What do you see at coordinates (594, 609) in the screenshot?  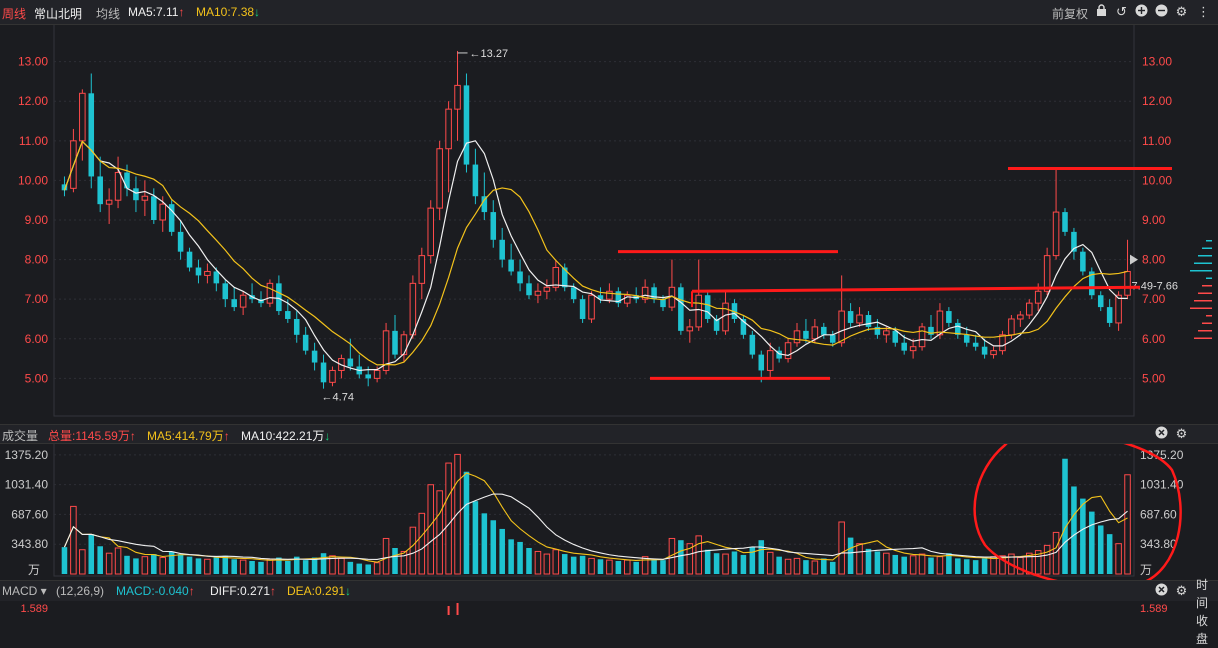 I see `macd-bars: 1.589 1.589` at bounding box center [594, 609].